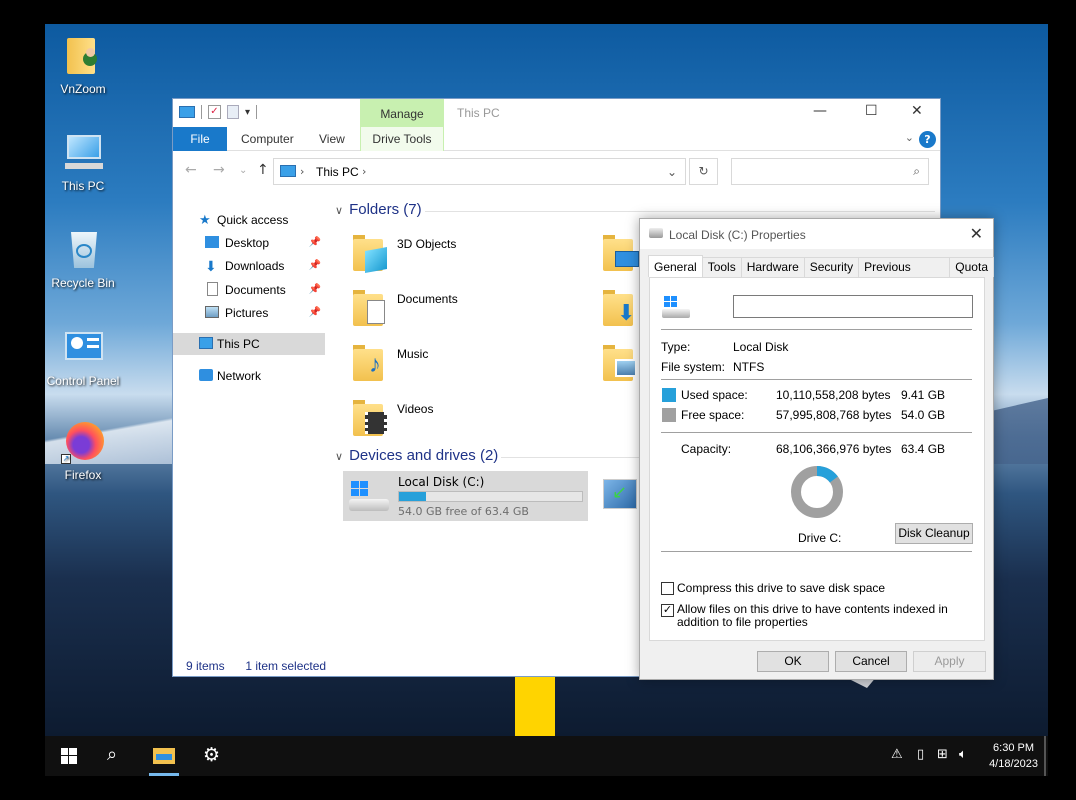 Image resolution: width=1076 pixels, height=800 pixels. What do you see at coordinates (416, 455) in the screenshot?
I see `group-header-devices: ∨ Devices and drives (2)` at bounding box center [416, 455].